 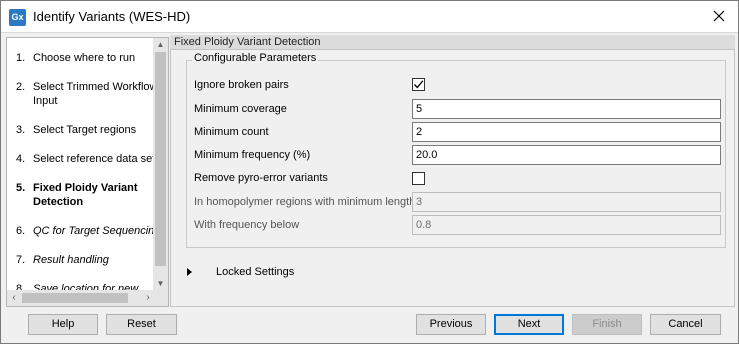 What do you see at coordinates (566, 132) in the screenshot?
I see `minimum-count-input: 2` at bounding box center [566, 132].